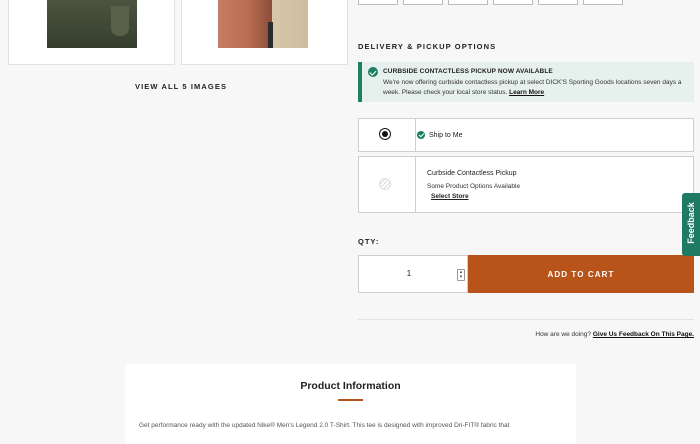 The height and width of the screenshot is (444, 700). What do you see at coordinates (446, 135) in the screenshot?
I see `ship-to-me-label: Ship to Me` at bounding box center [446, 135].